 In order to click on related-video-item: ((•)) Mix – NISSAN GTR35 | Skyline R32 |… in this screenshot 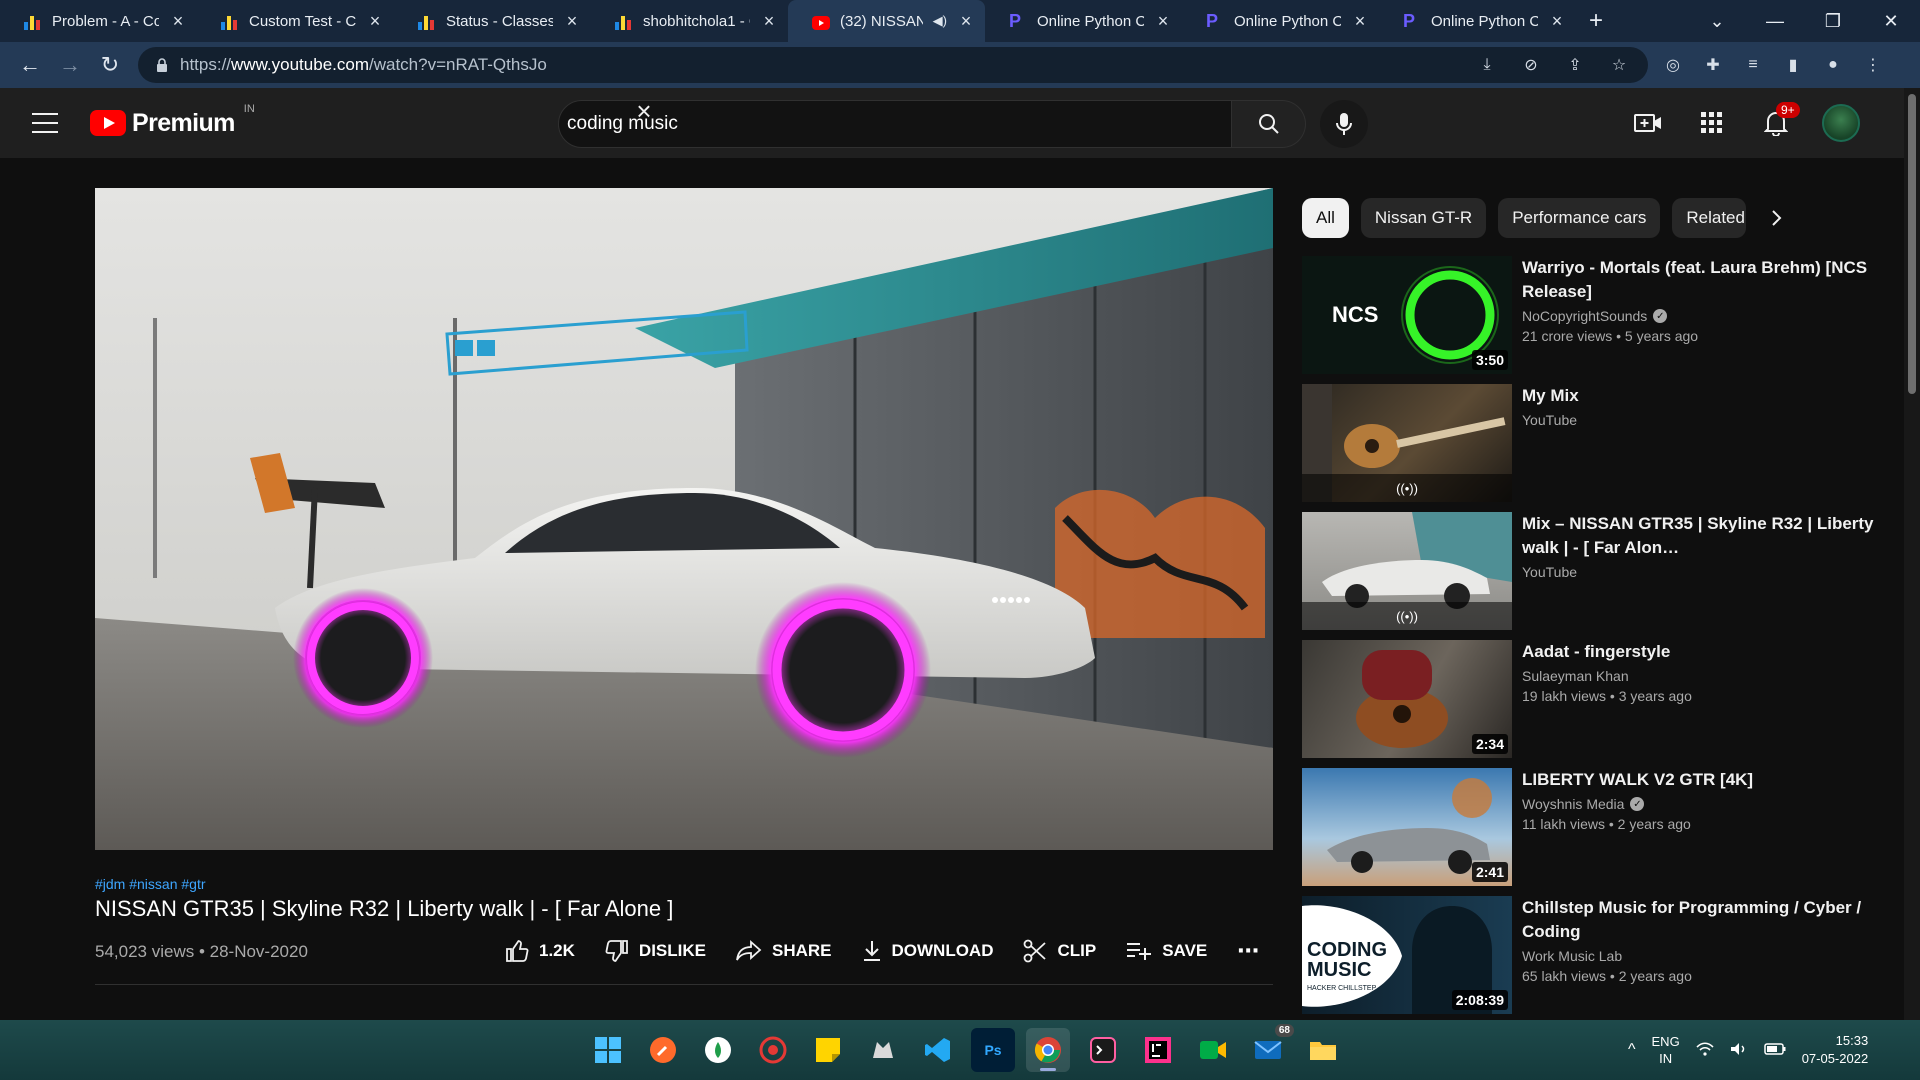, I will do `click(1592, 576)`.